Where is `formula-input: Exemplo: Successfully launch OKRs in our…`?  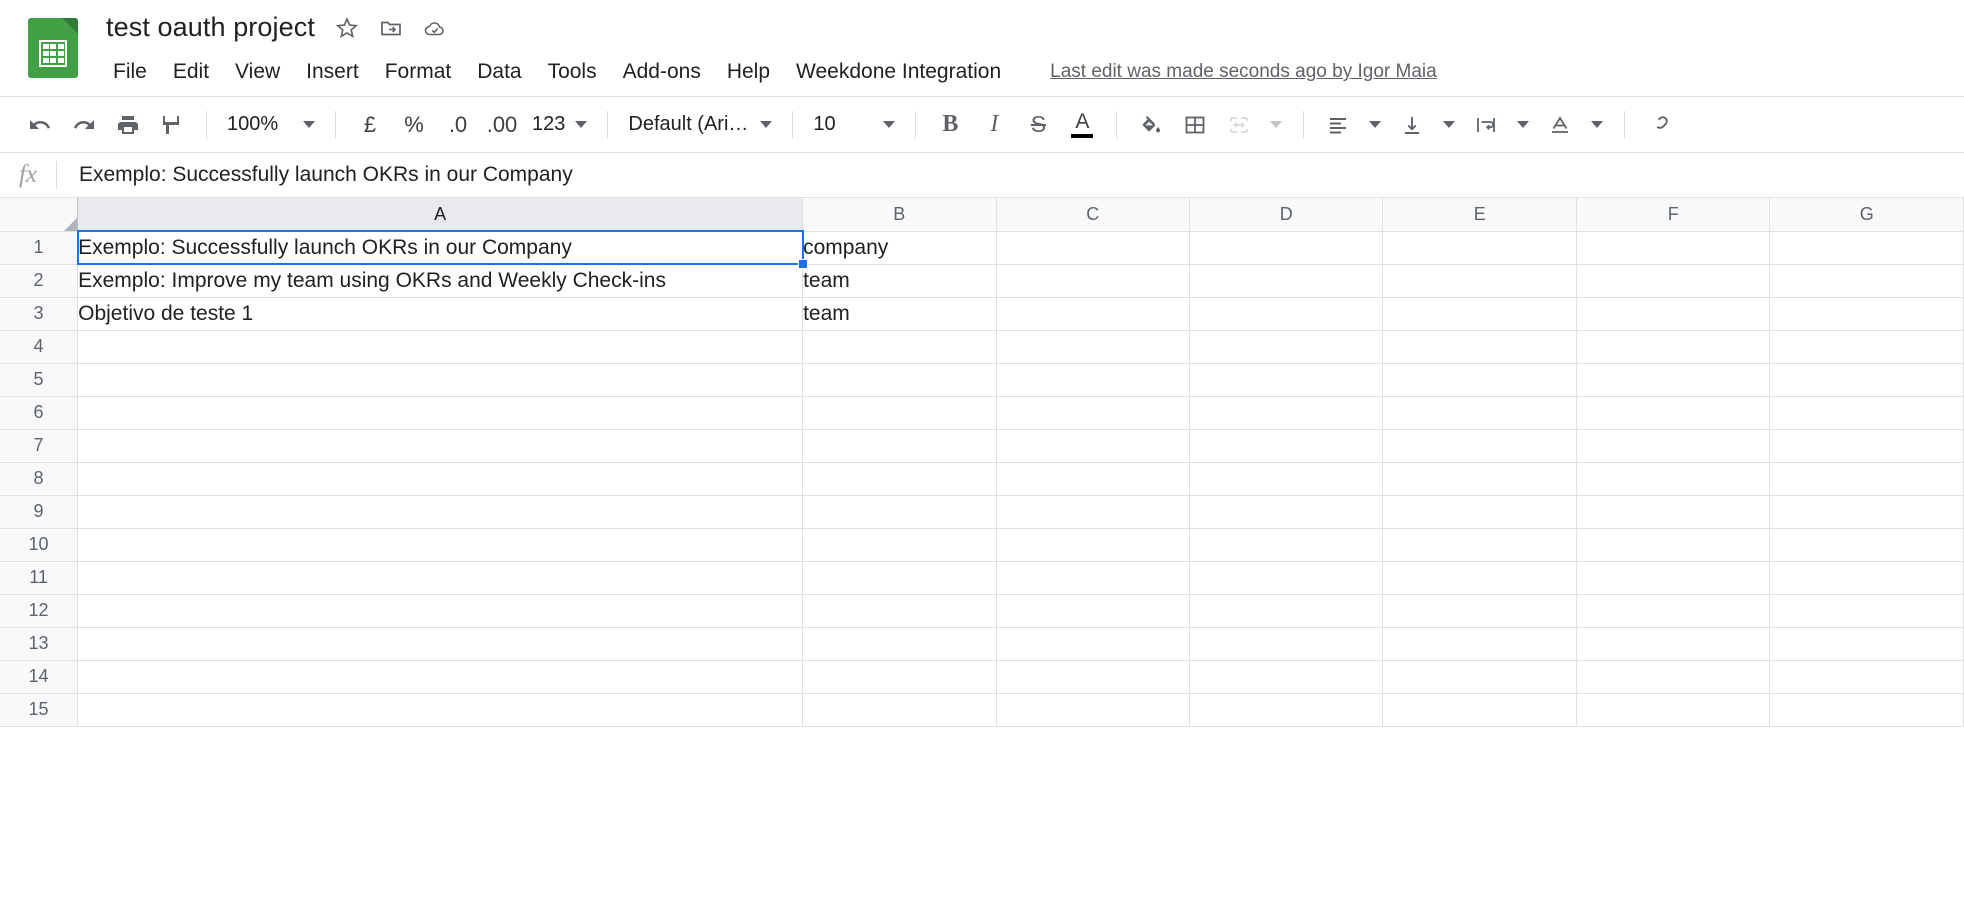
formula-input: Exemplo: Successfully launch OKRs in our… is located at coordinates (1010, 175).